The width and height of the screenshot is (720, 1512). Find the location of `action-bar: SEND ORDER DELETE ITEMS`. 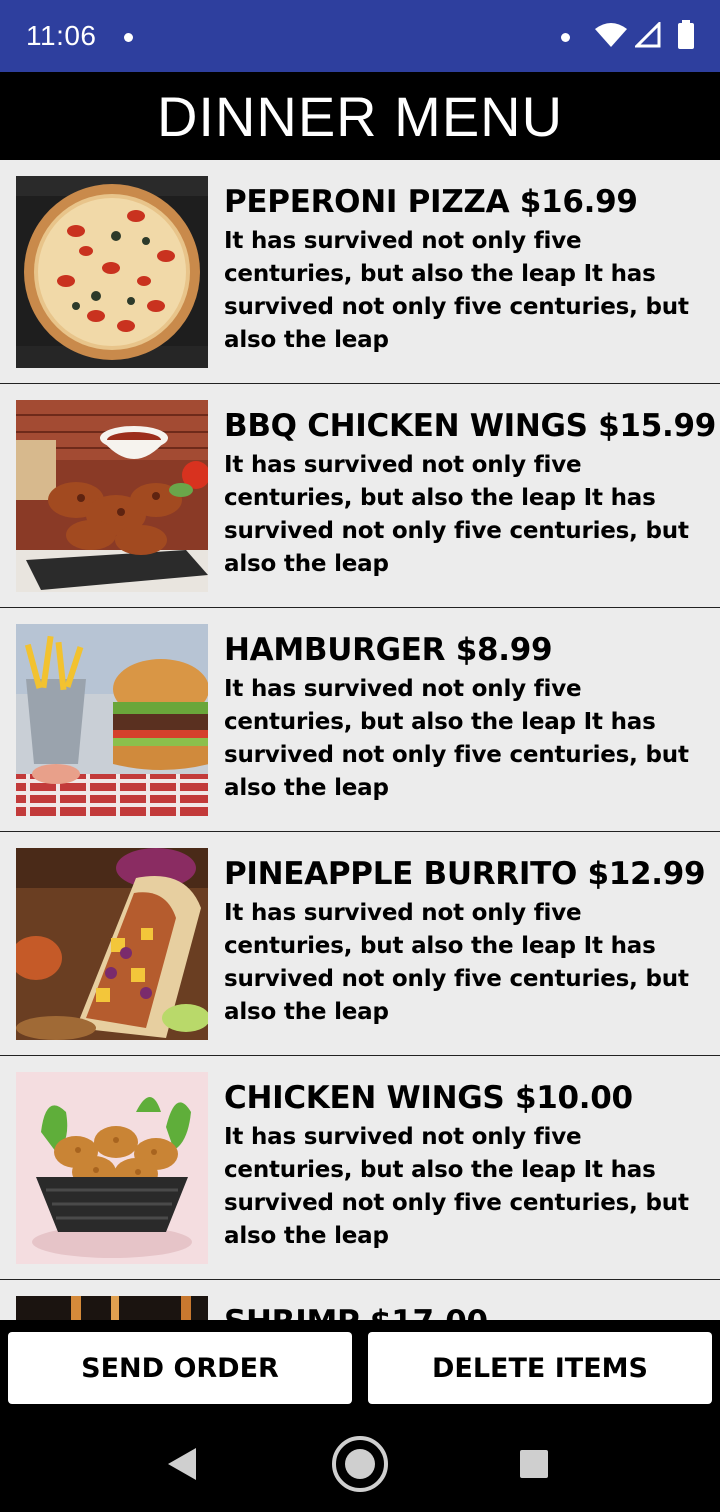

action-bar: SEND ORDER DELETE ITEMS is located at coordinates (360, 1370).